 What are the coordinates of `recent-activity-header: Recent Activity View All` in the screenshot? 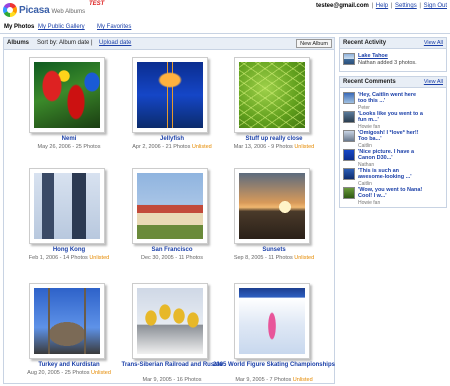 It's located at (393, 43).